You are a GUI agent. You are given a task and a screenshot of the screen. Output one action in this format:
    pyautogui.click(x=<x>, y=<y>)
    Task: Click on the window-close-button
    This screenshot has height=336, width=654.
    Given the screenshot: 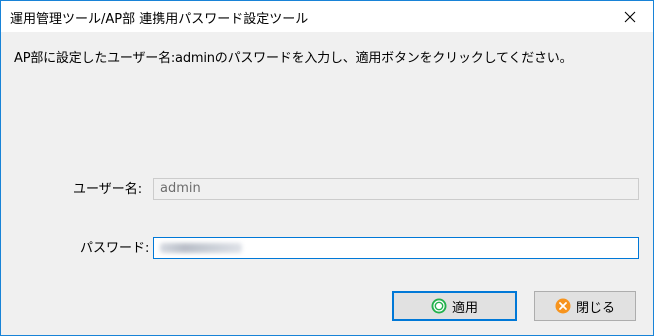 What is the action you would take?
    pyautogui.click(x=630, y=16)
    